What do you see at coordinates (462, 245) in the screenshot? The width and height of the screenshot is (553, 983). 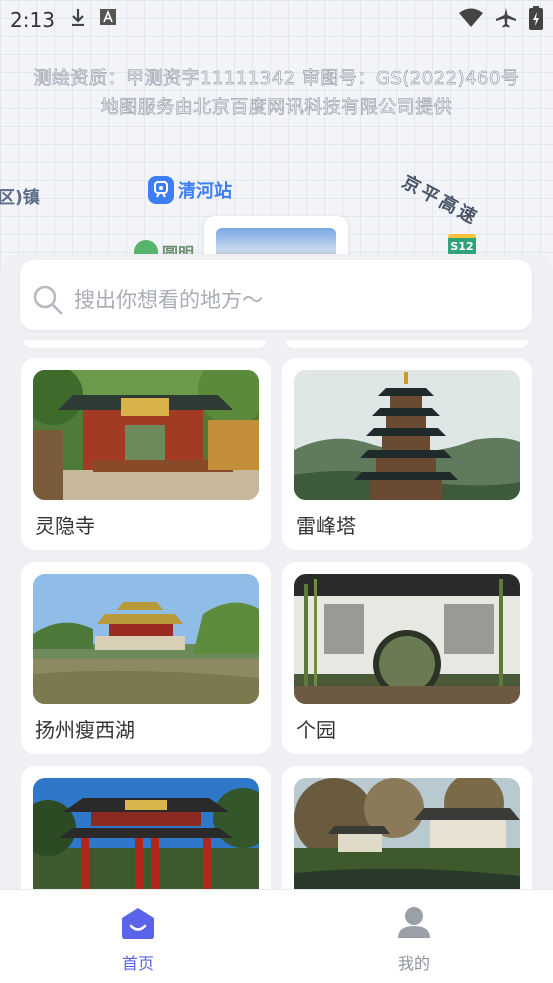 I see `highway-shield: S12` at bounding box center [462, 245].